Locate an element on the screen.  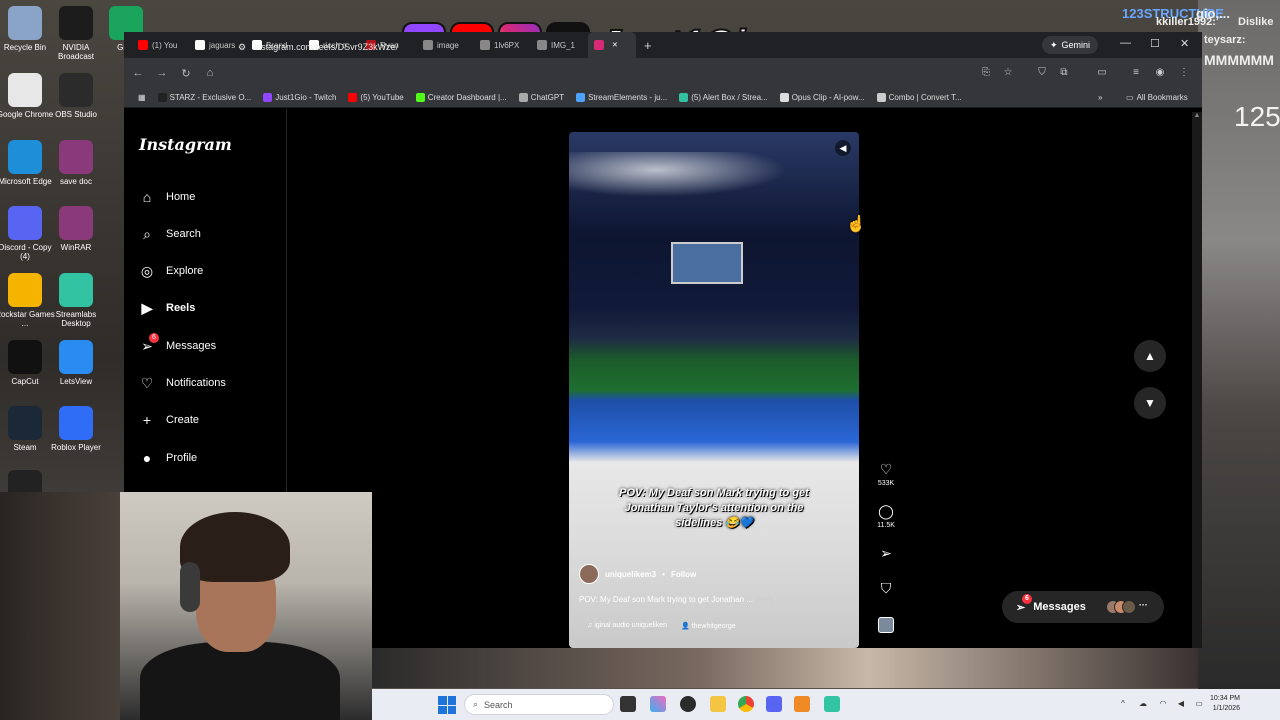
messages-pill: ➢ 6 Messages ··· is located at coordinates (1083, 607).